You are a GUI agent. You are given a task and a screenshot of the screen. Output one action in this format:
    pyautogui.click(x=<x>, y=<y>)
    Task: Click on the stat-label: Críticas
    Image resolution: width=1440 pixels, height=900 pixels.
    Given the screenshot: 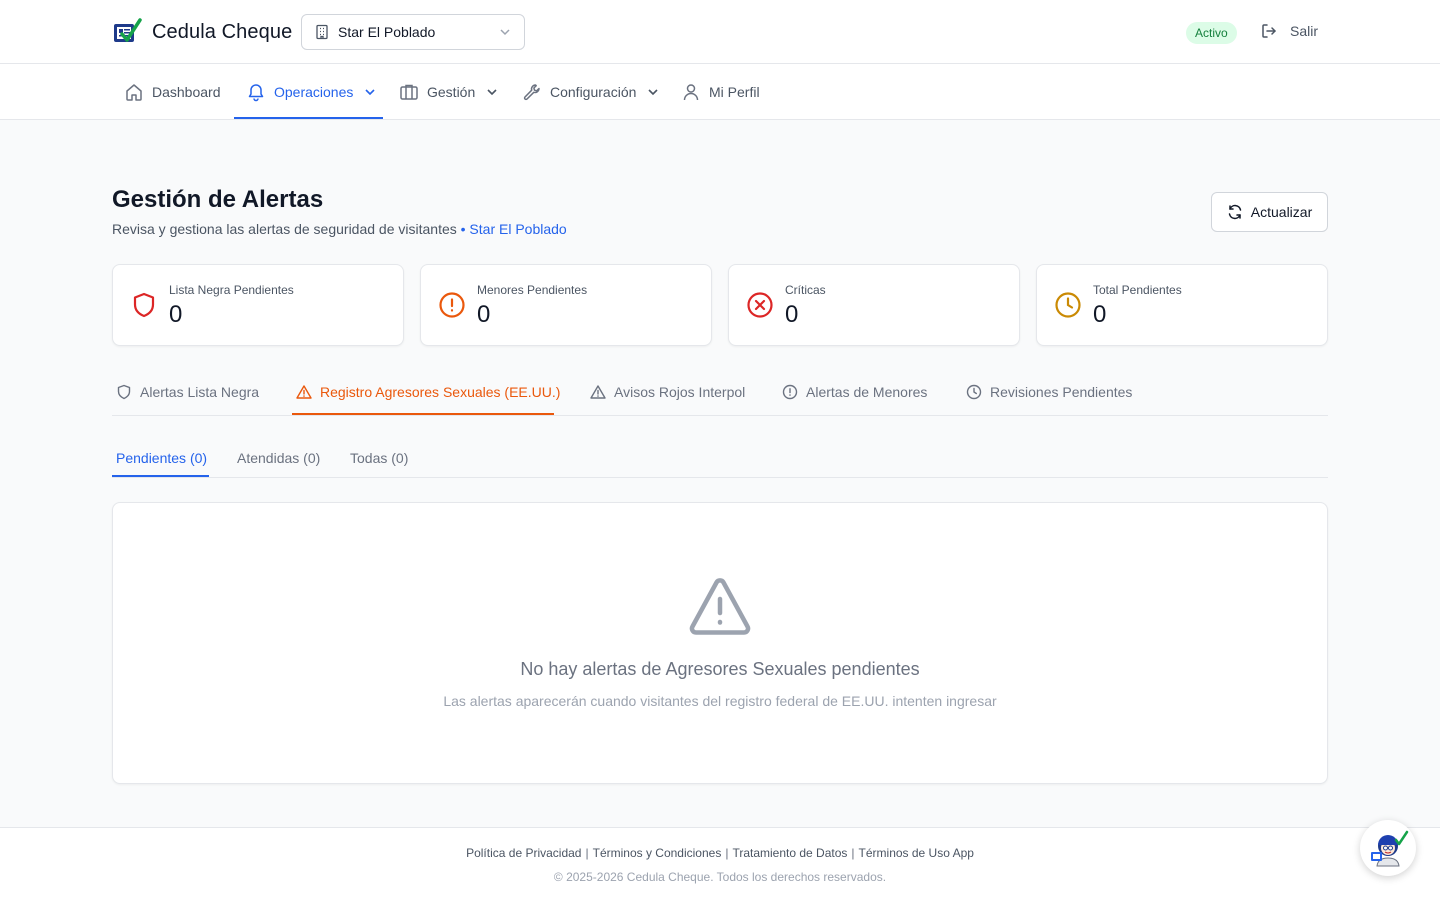 What is the action you would take?
    pyautogui.click(x=805, y=290)
    